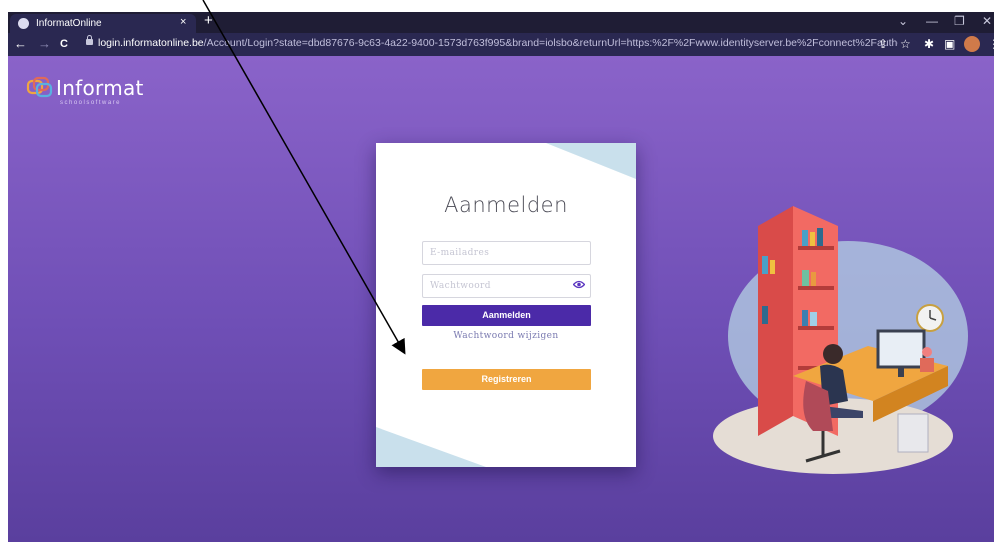  I want to click on page-title: Aanmelden, so click(506, 205).